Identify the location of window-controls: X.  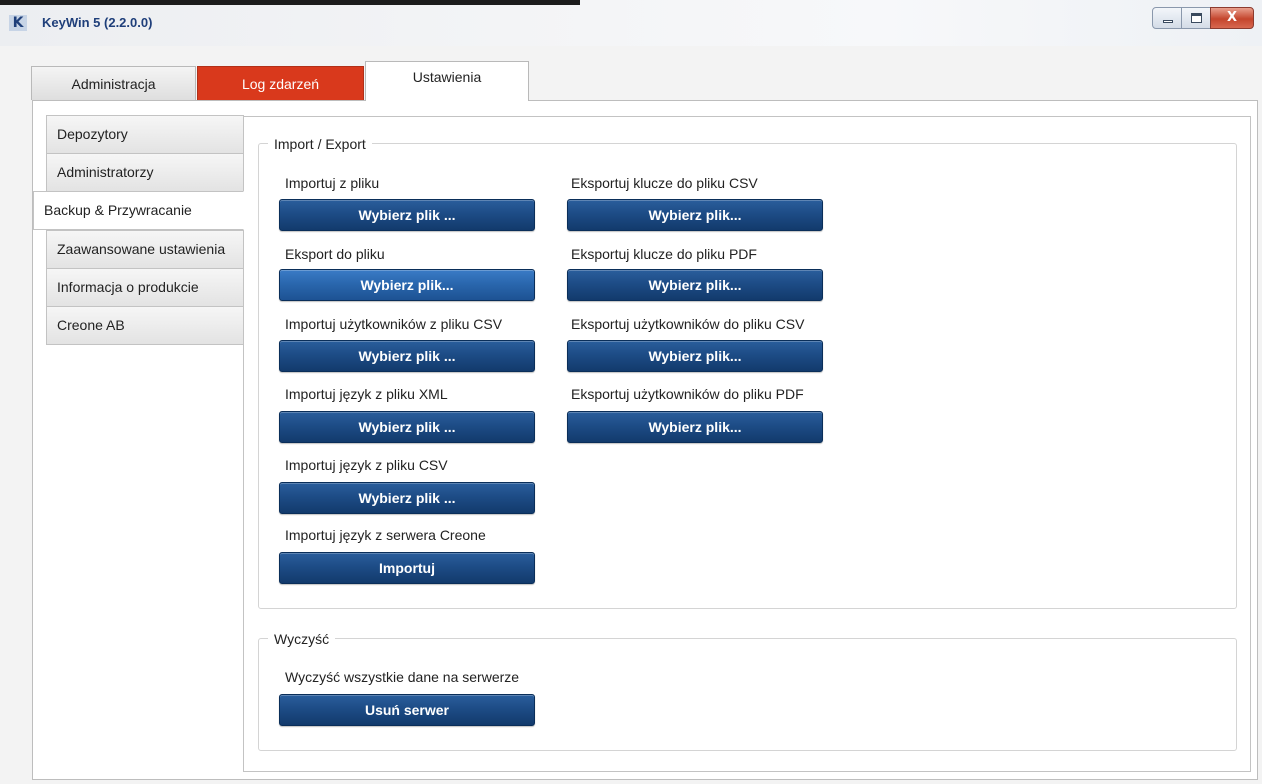
(1203, 18).